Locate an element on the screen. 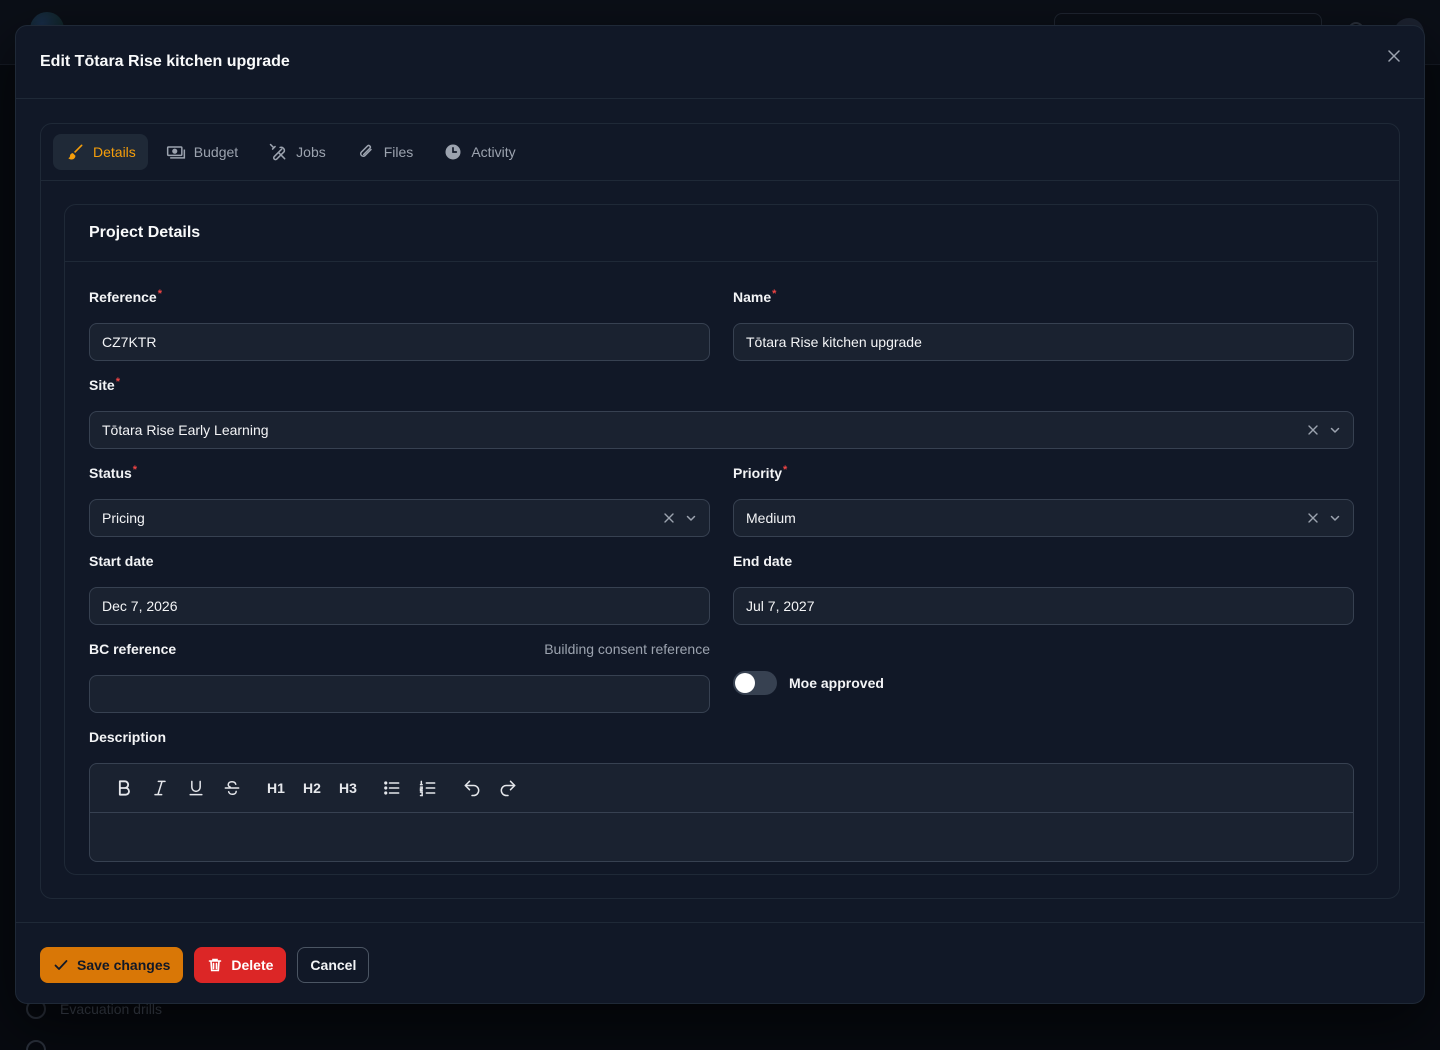  moe-approved-toggle is located at coordinates (755, 683).